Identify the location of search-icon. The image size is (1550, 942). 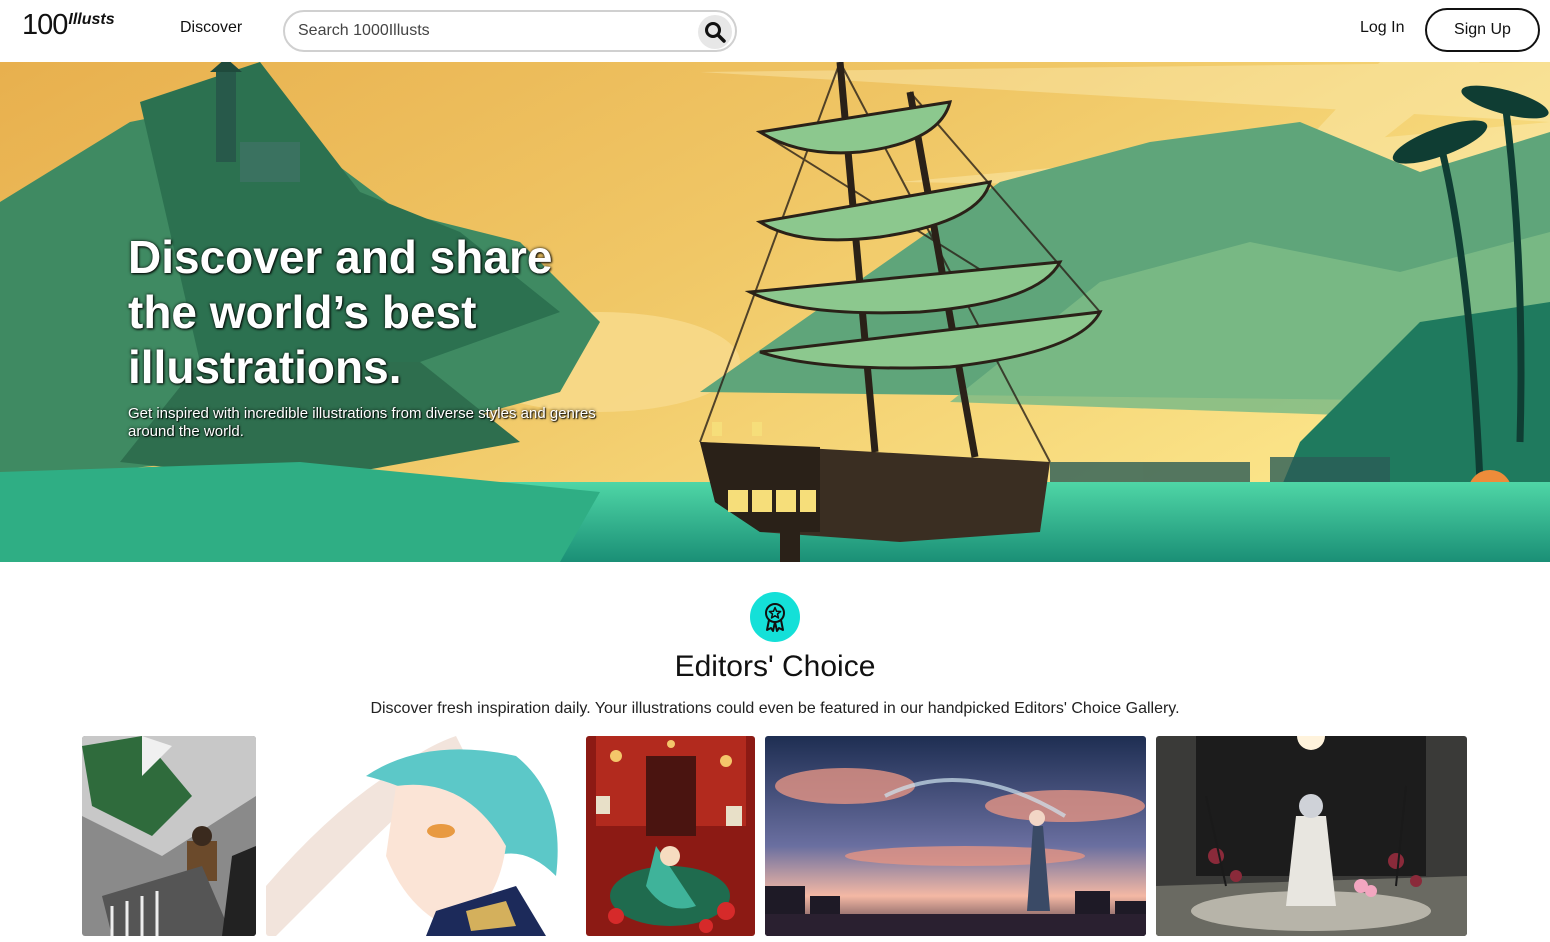
(715, 32).